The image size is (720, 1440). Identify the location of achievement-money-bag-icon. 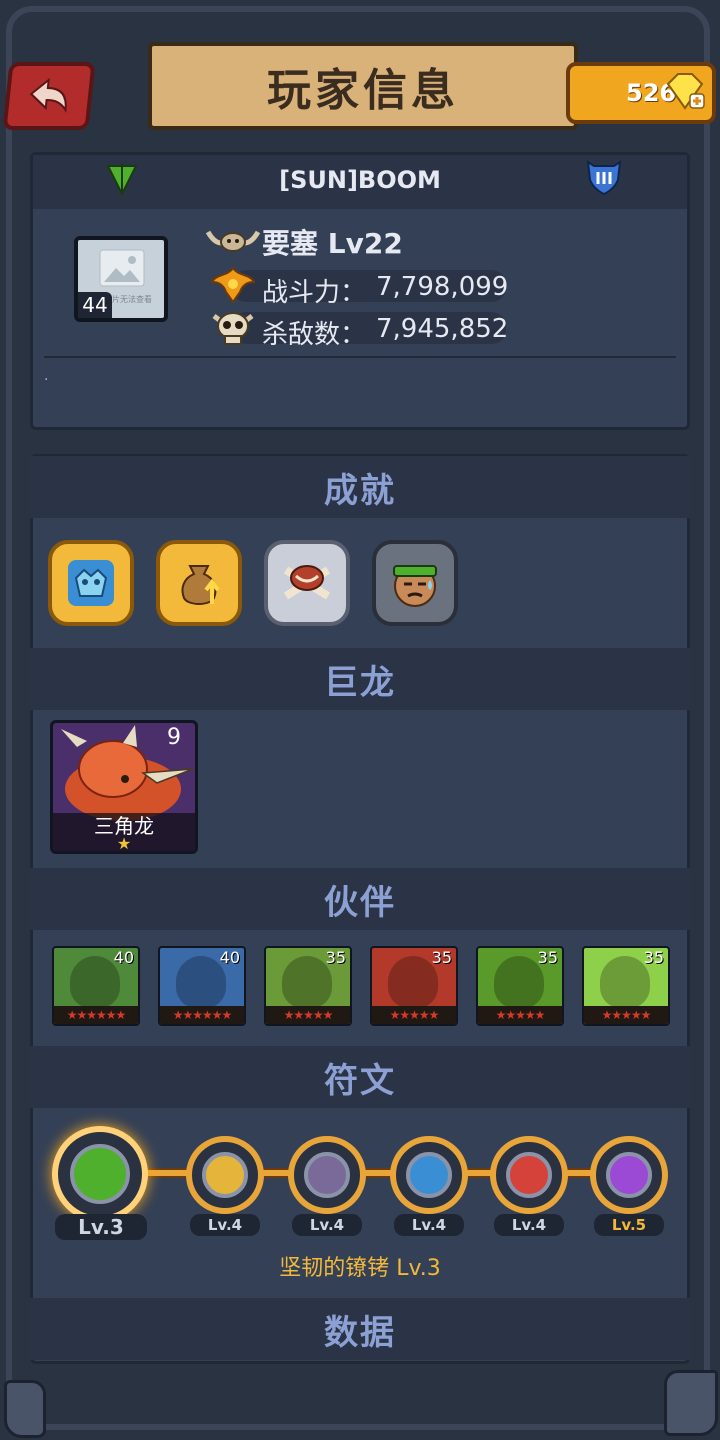
(199, 583).